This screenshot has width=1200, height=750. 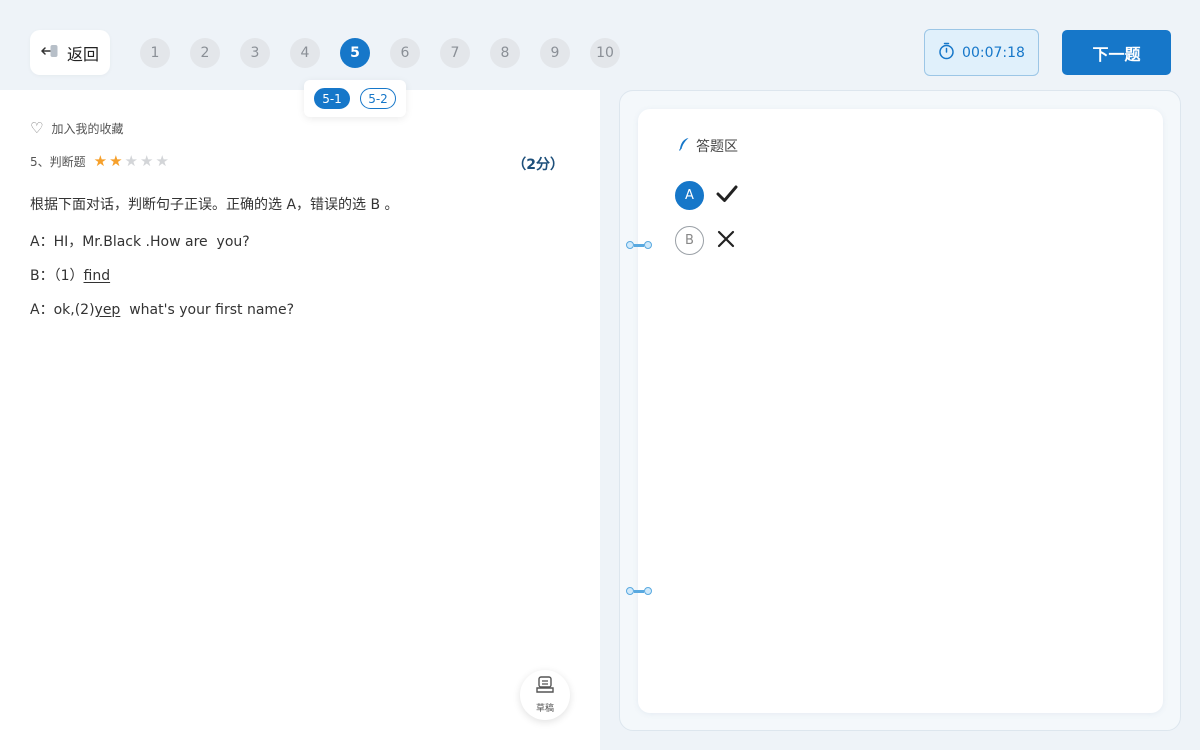 What do you see at coordinates (545, 687) in the screenshot?
I see `draft-icon` at bounding box center [545, 687].